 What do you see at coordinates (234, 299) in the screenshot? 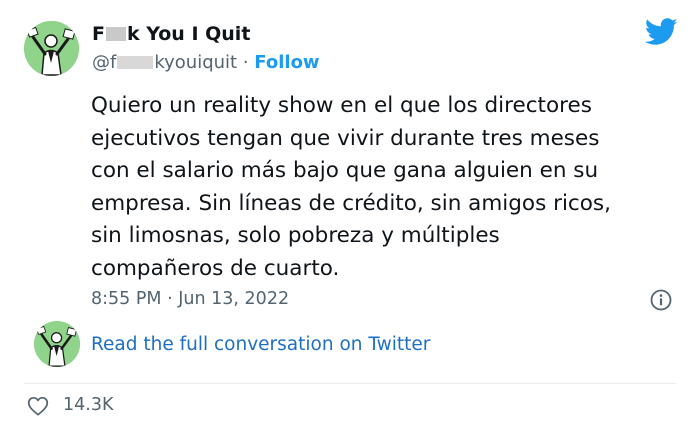
I see `tweet-date: Jun 13, 2022` at bounding box center [234, 299].